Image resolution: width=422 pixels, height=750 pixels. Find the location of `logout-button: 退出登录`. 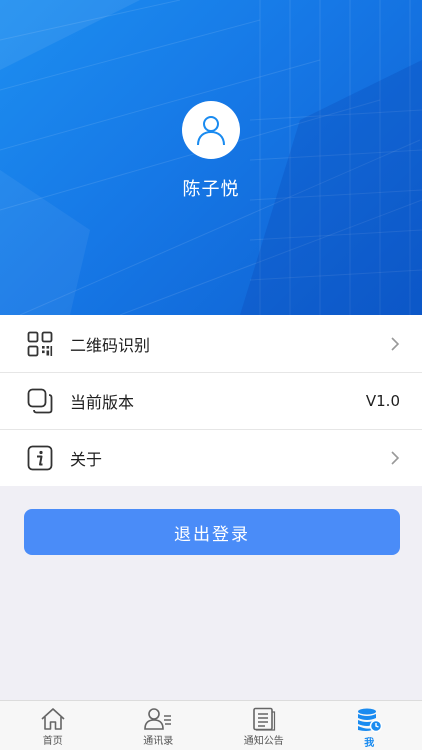

logout-button: 退出登录 is located at coordinates (212, 532).